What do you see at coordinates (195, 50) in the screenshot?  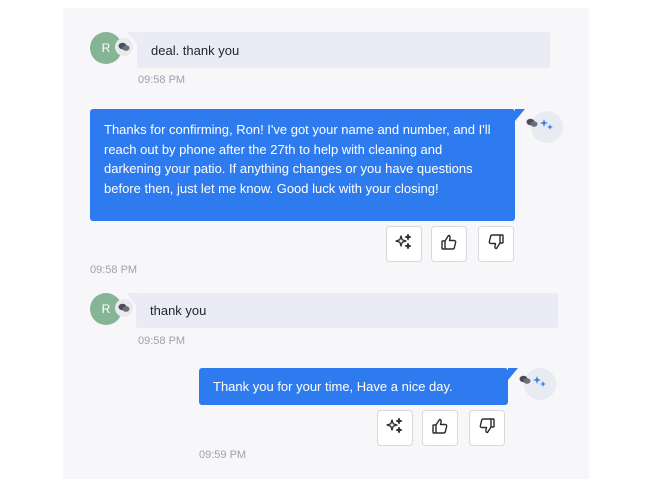 I see `message-text: deal. thank you` at bounding box center [195, 50].